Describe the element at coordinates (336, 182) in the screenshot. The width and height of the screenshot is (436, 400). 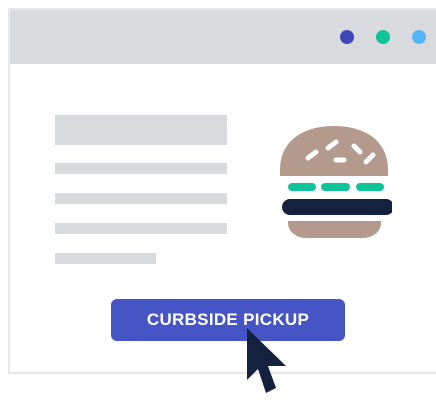
I see `burger-icon` at that location.